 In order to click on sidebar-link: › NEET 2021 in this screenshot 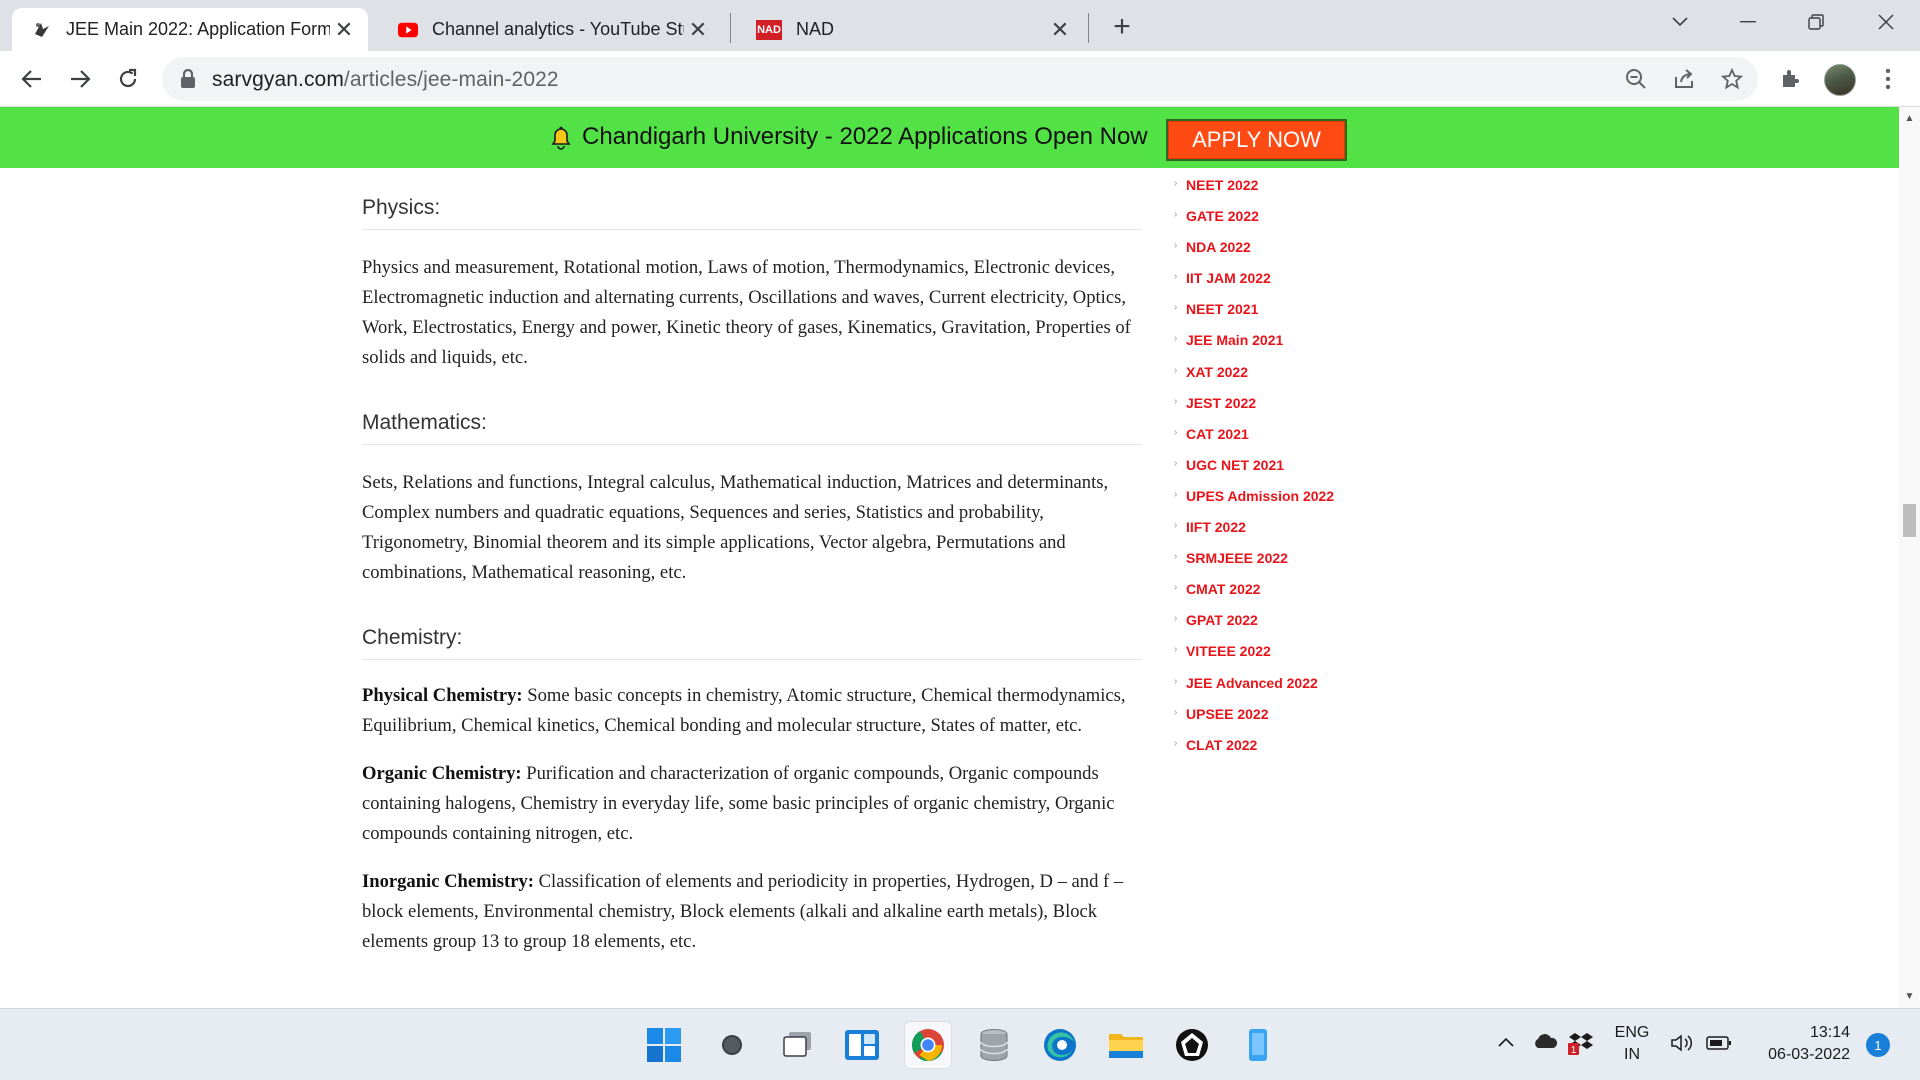, I will do `click(1294, 316)`.